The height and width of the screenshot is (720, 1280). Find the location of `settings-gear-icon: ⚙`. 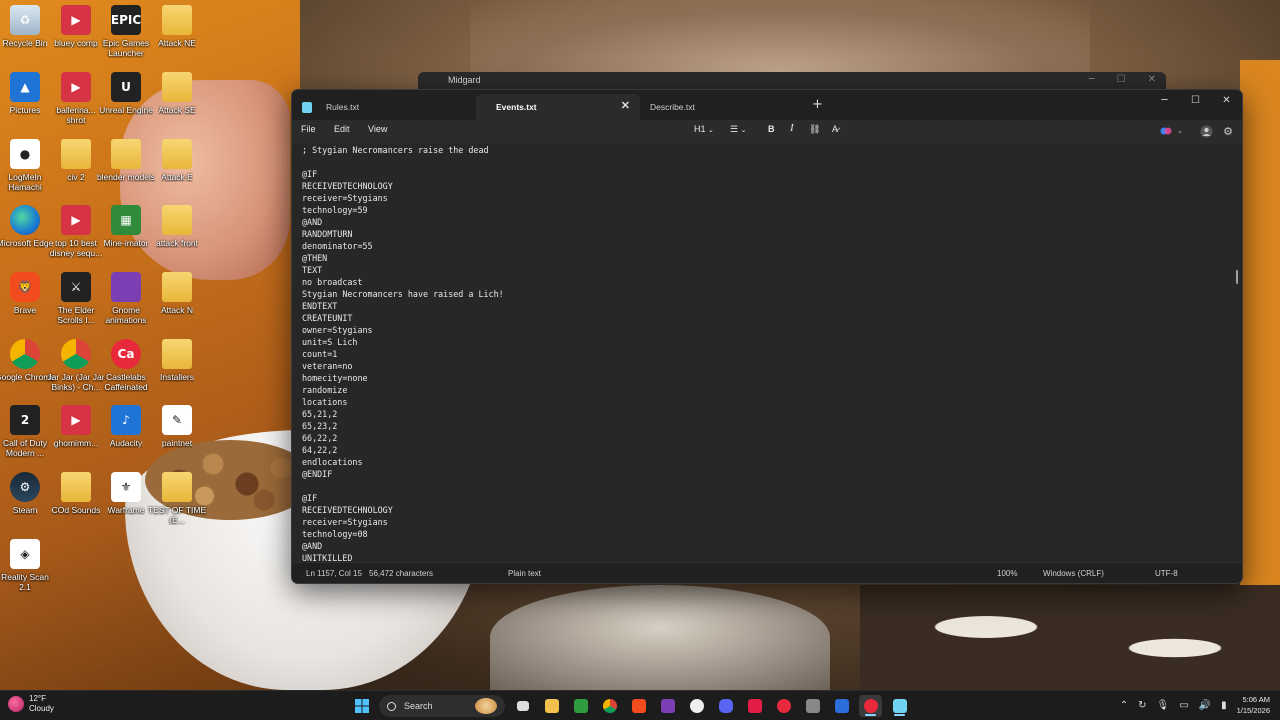

settings-gear-icon: ⚙ is located at coordinates (1228, 131).